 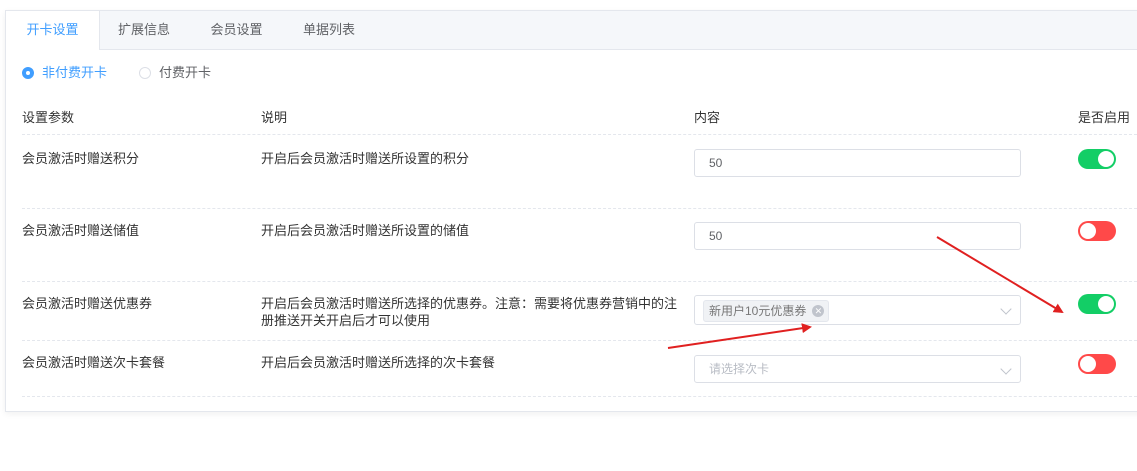 I want to click on radio-unchecked-icon, so click(x=145, y=73).